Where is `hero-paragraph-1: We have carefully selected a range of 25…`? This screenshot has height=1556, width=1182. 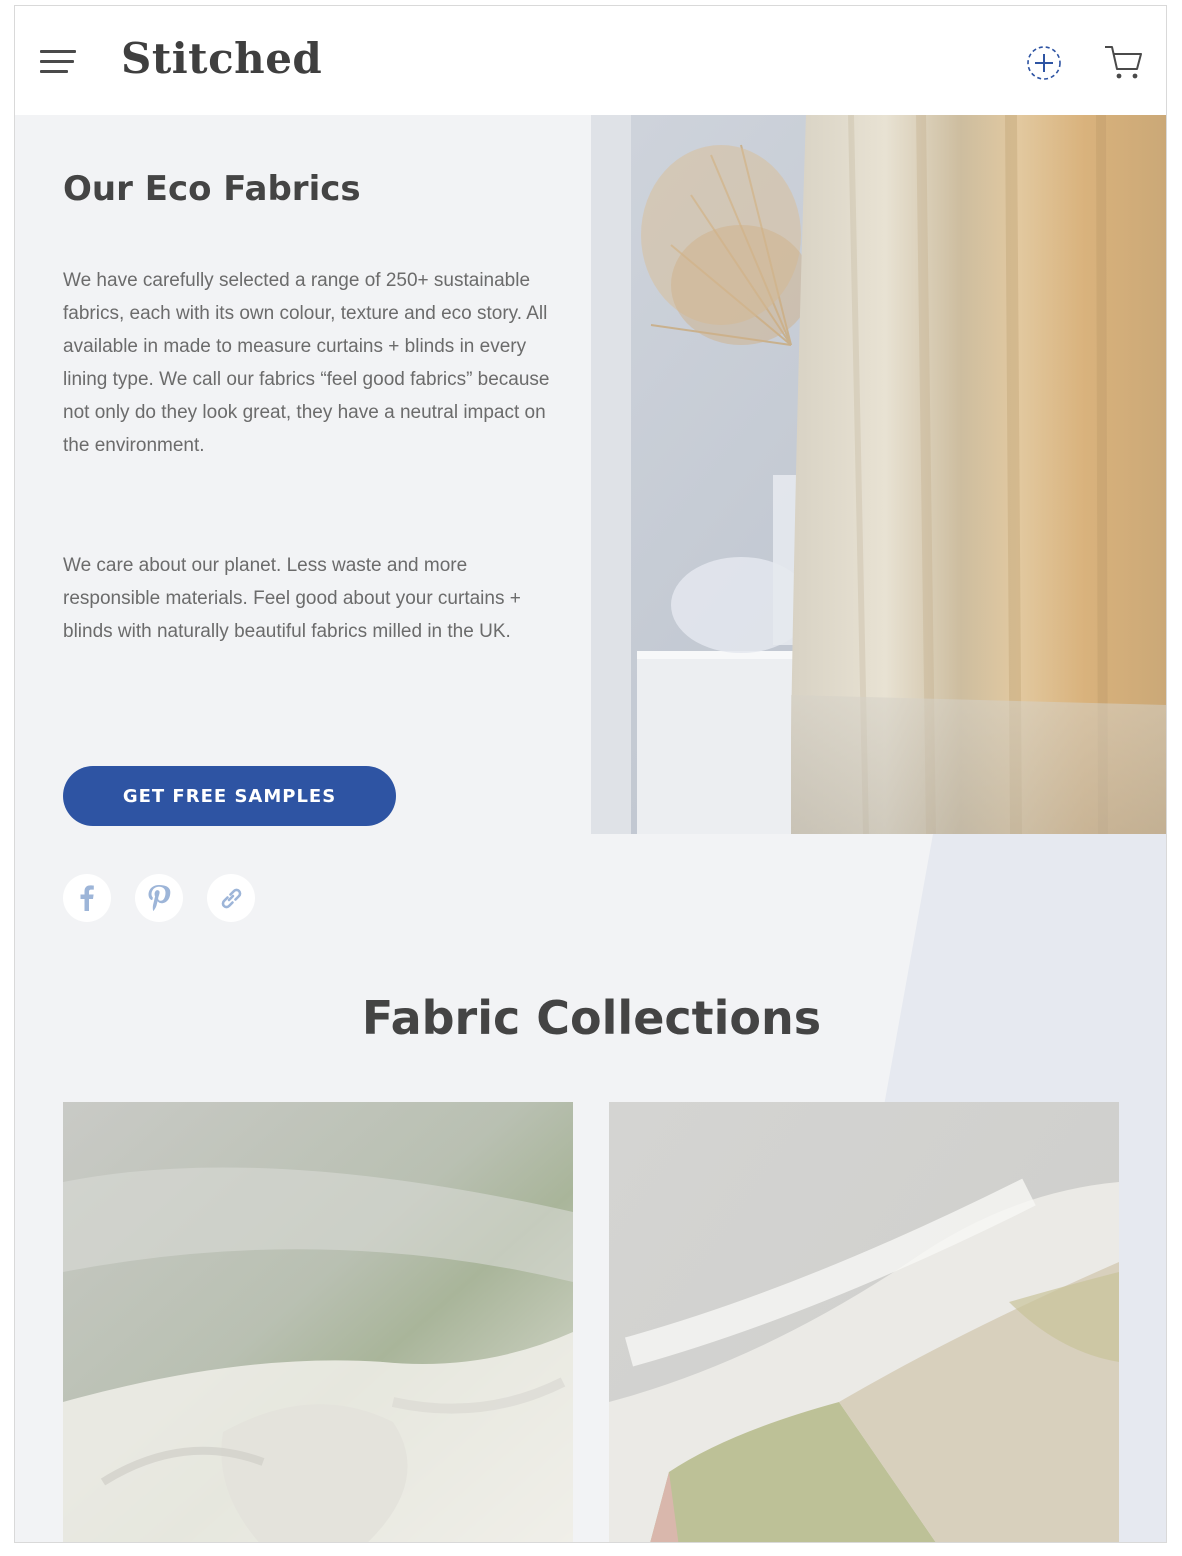 hero-paragraph-1: We have carefully selected a range of 25… is located at coordinates (306, 363).